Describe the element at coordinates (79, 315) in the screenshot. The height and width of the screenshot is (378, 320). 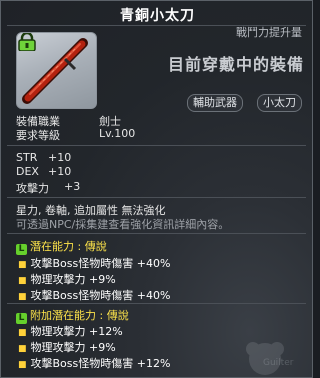
I see `bonus-potential-title: 附加潛在能力 : 傳說` at that location.